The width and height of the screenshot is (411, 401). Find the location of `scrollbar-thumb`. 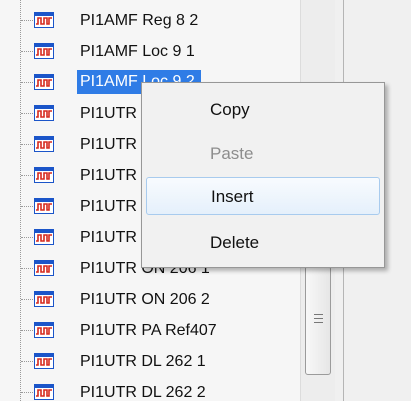

scrollbar-thumb is located at coordinates (318, 320).